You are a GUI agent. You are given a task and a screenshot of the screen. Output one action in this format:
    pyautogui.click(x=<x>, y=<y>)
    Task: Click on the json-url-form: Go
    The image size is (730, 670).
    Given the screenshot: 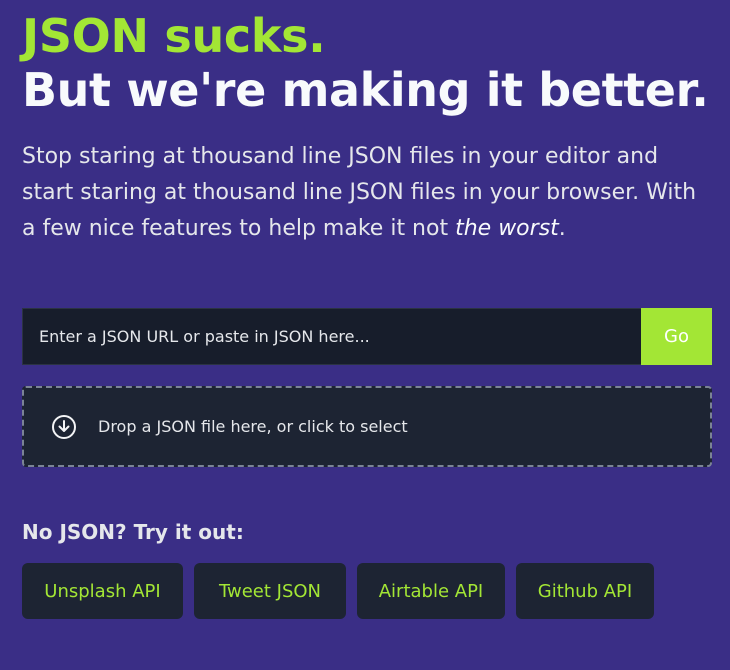 What is the action you would take?
    pyautogui.click(x=367, y=336)
    